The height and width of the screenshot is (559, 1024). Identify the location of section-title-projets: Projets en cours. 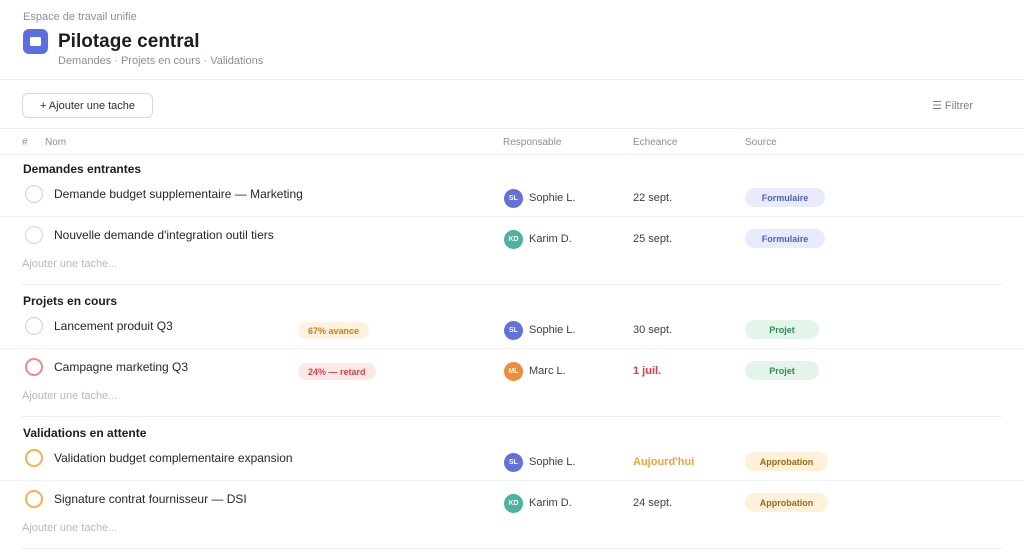
(70, 301).